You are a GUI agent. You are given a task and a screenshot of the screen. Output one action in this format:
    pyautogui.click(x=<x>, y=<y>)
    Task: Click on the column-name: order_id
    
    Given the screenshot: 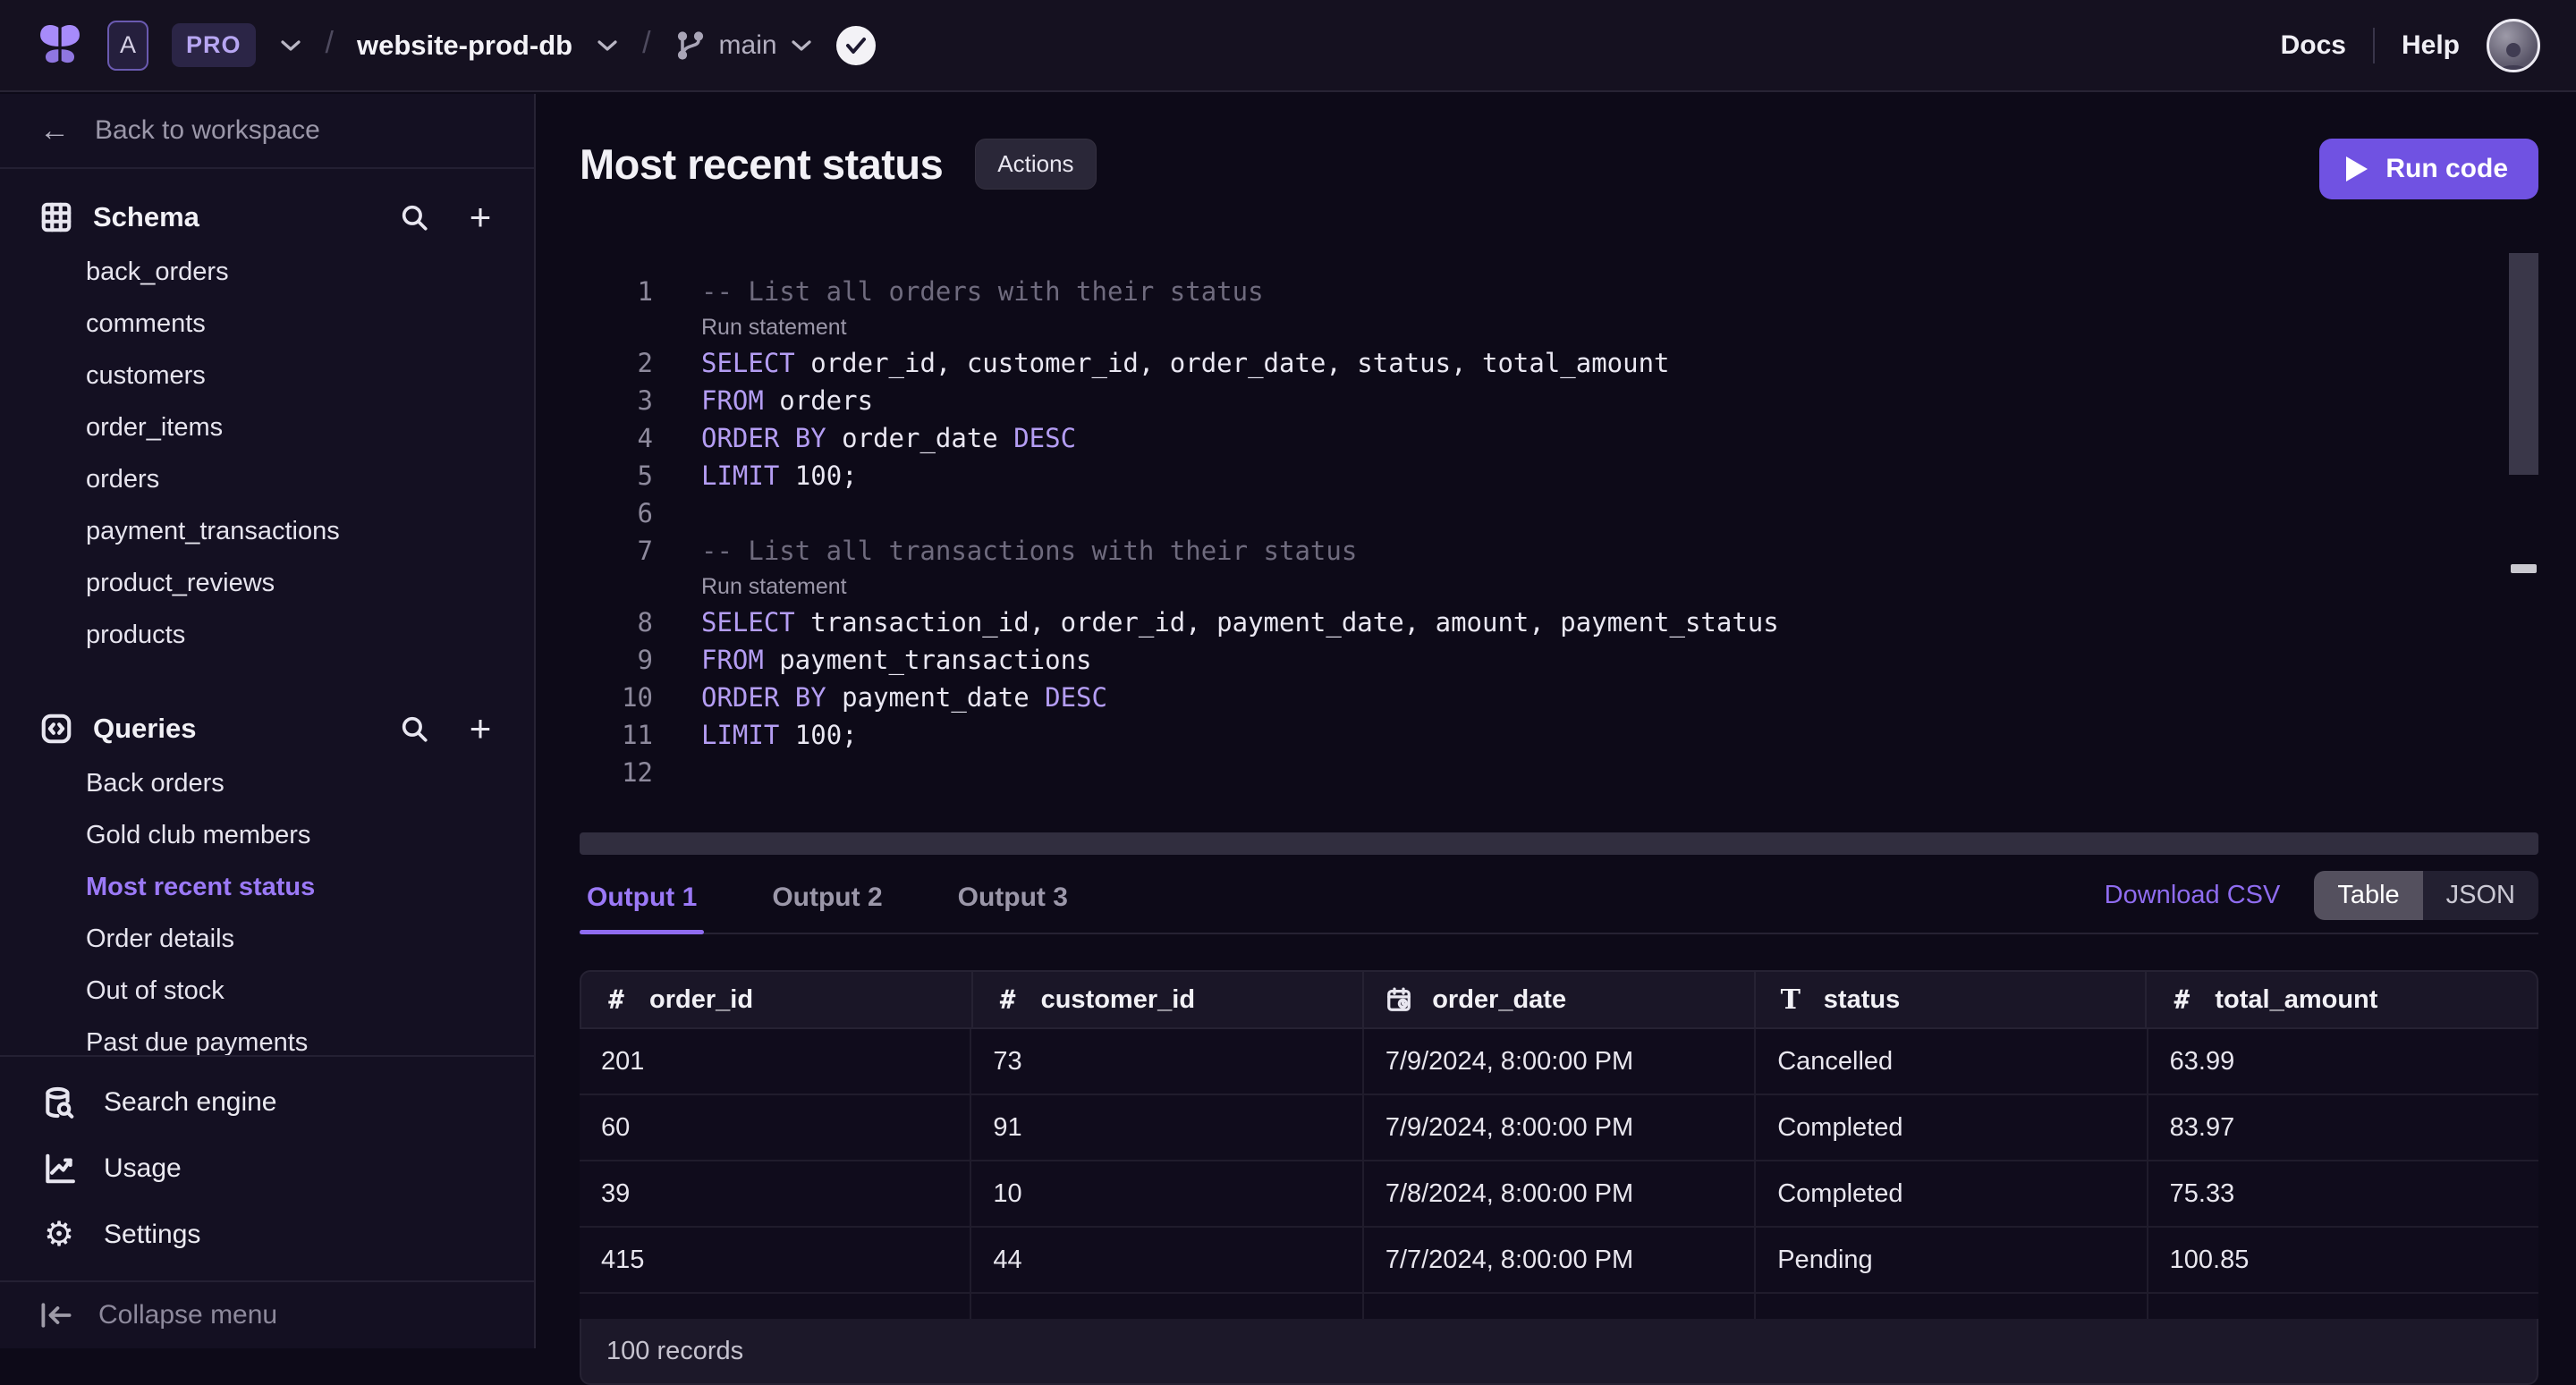 What is the action you would take?
    pyautogui.click(x=701, y=999)
    